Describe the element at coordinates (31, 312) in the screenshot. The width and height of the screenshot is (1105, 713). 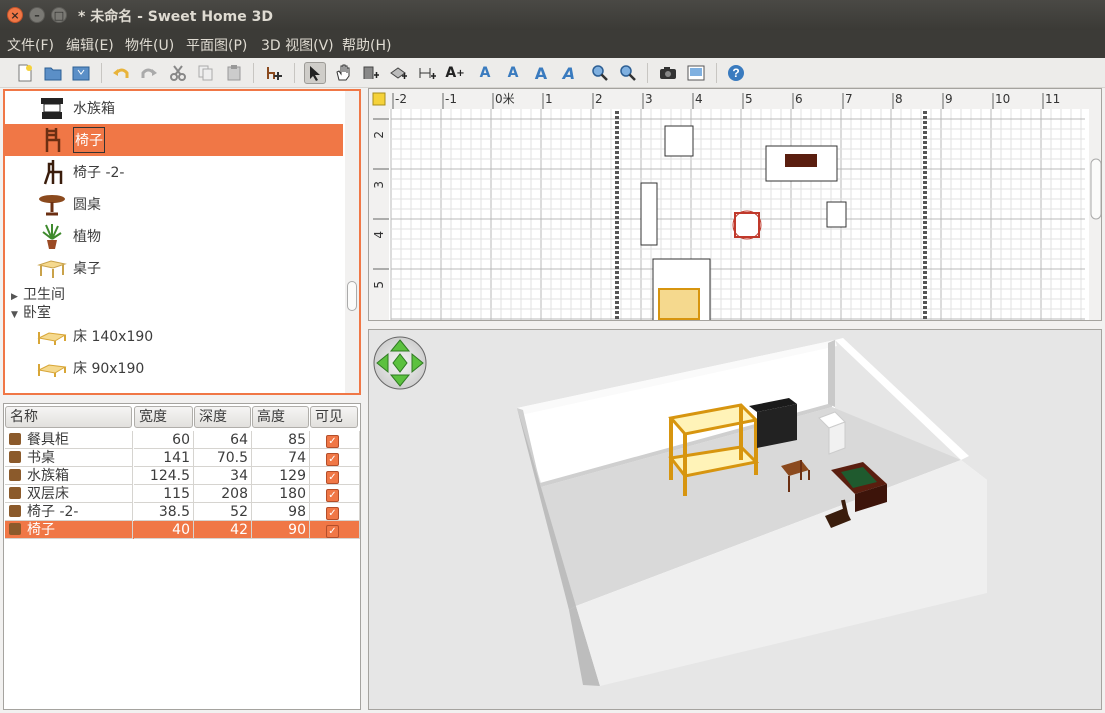
I see `catalog-group-bedroom: ▼ 卧室` at that location.